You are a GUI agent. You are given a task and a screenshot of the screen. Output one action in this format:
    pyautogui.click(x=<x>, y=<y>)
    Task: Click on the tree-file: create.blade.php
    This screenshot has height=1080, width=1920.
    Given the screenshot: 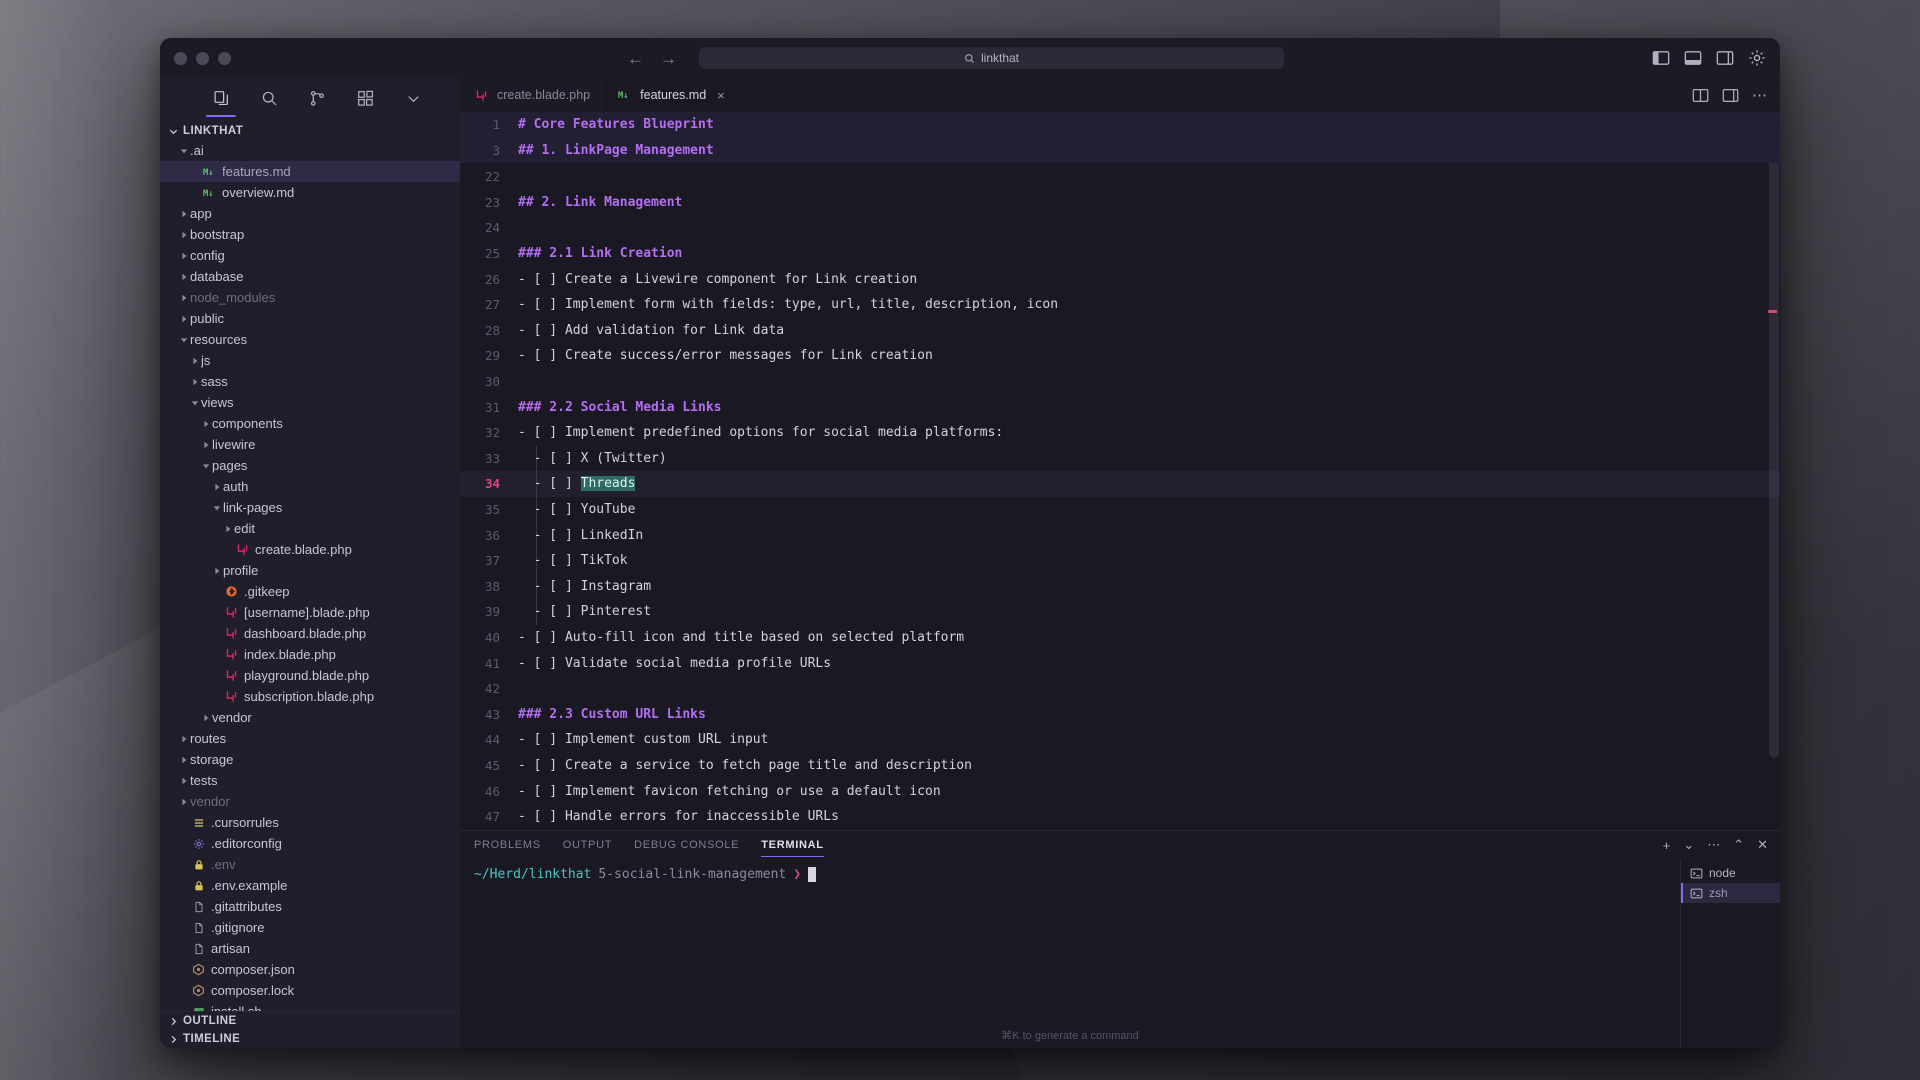 What is the action you would take?
    pyautogui.click(x=310, y=549)
    